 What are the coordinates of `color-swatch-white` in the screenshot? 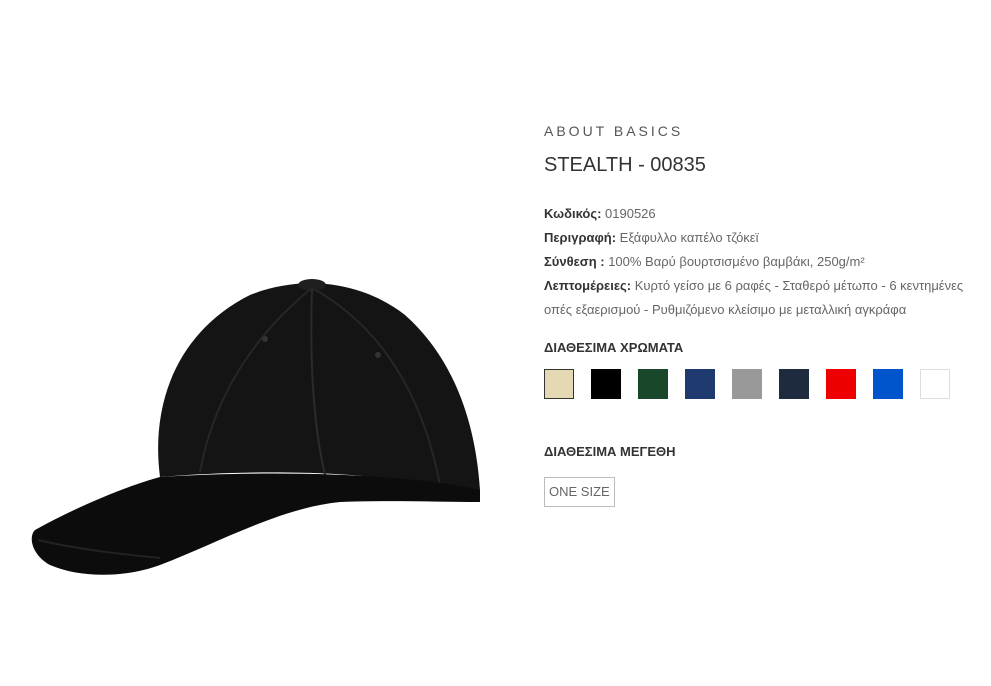 It's located at (935, 384).